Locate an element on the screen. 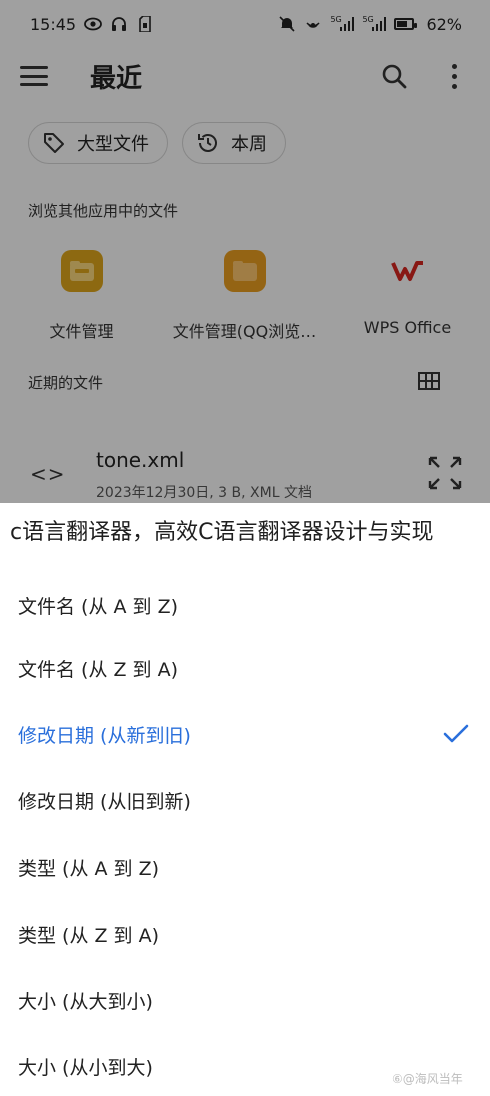 The height and width of the screenshot is (1096, 490). sort-option-label: 修改日期 (从旧到新) is located at coordinates (104, 801).